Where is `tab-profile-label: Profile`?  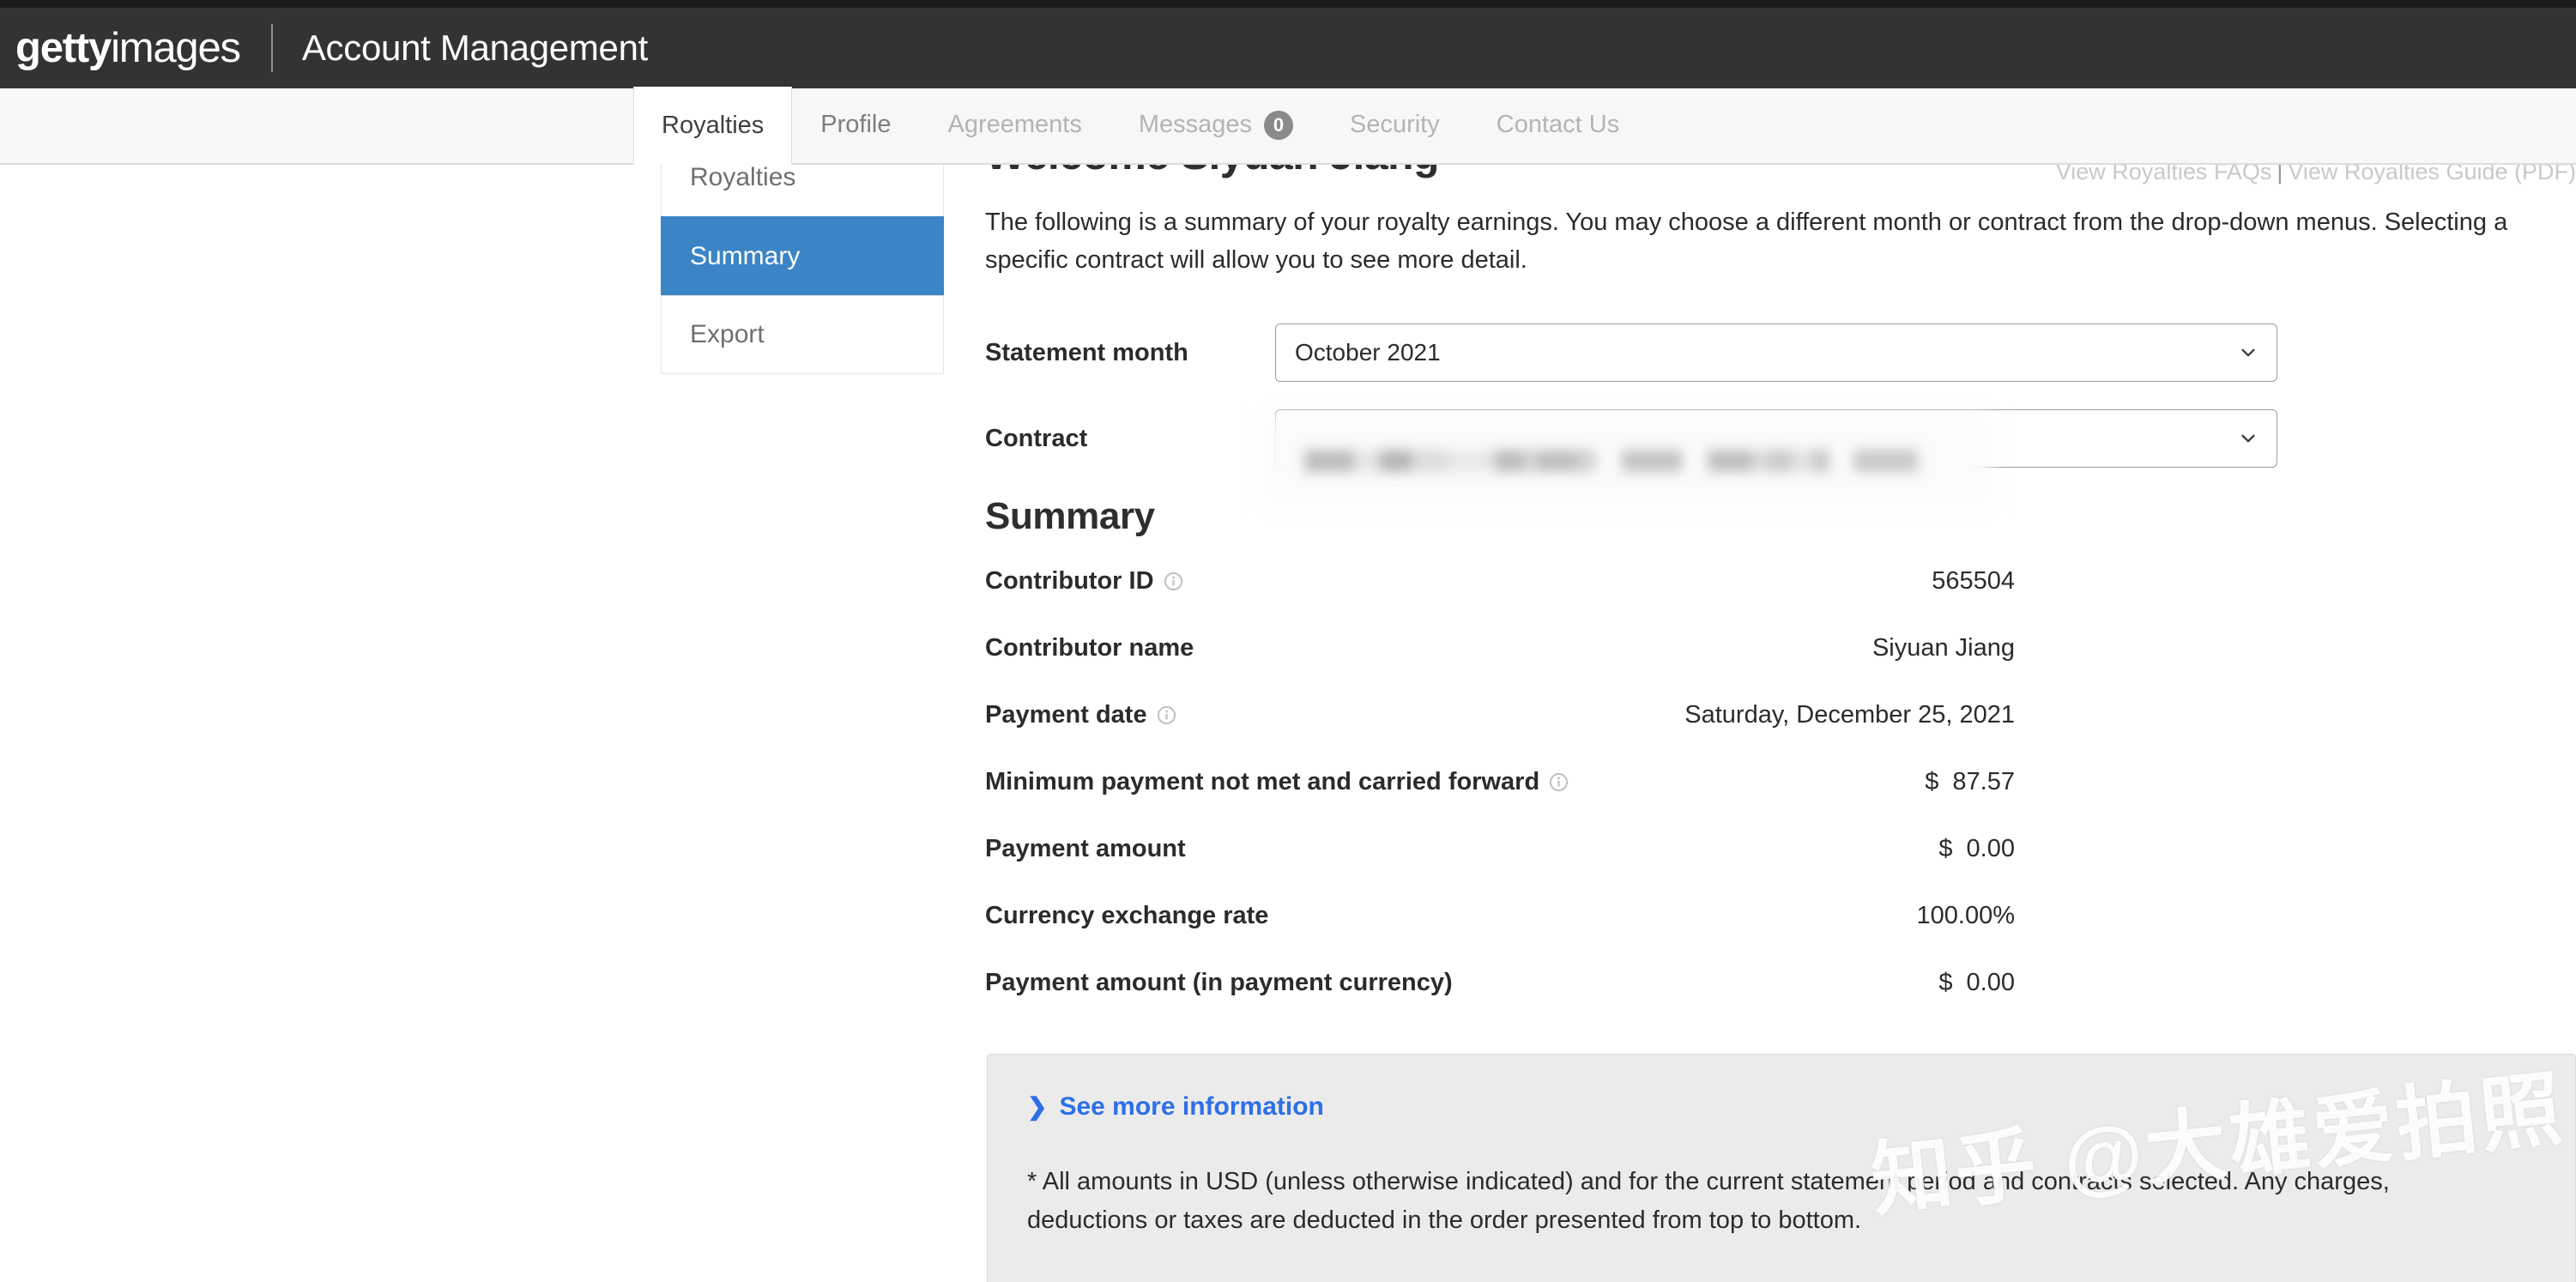 tab-profile-label: Profile is located at coordinates (856, 124).